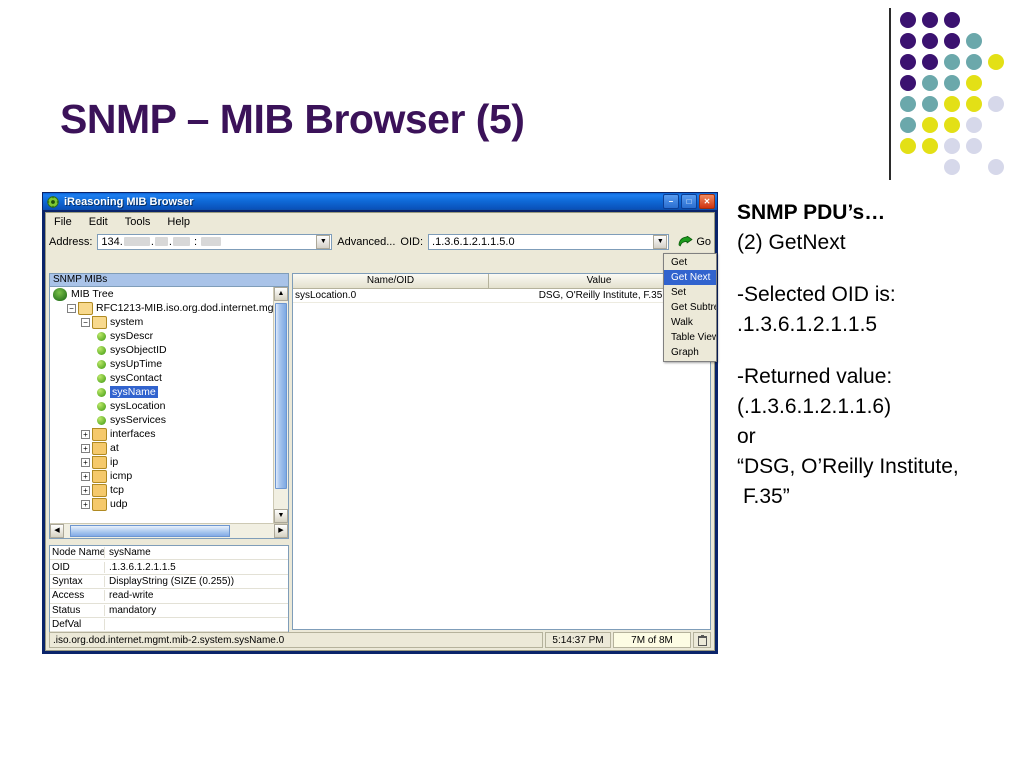  I want to click on tree-node: + icmp, so click(161, 476).